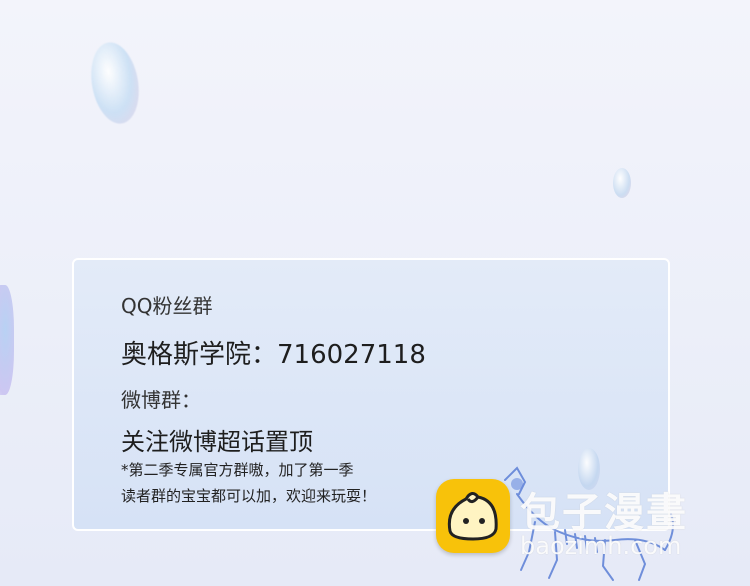 The height and width of the screenshot is (586, 750). I want to click on note-line-1: *第二季专属官方群嗷，加了第一季, so click(237, 470).